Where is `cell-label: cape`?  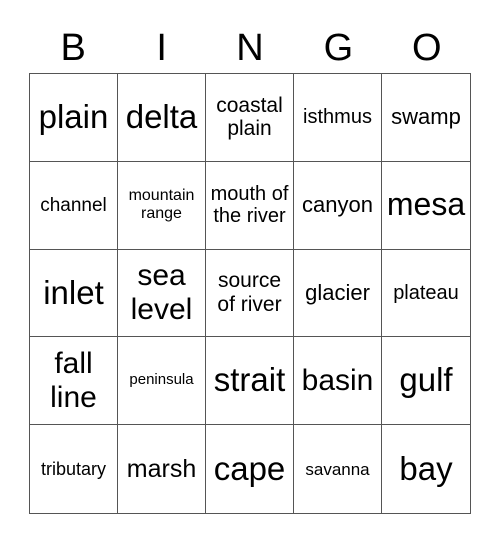 cell-label: cape is located at coordinates (249, 468).